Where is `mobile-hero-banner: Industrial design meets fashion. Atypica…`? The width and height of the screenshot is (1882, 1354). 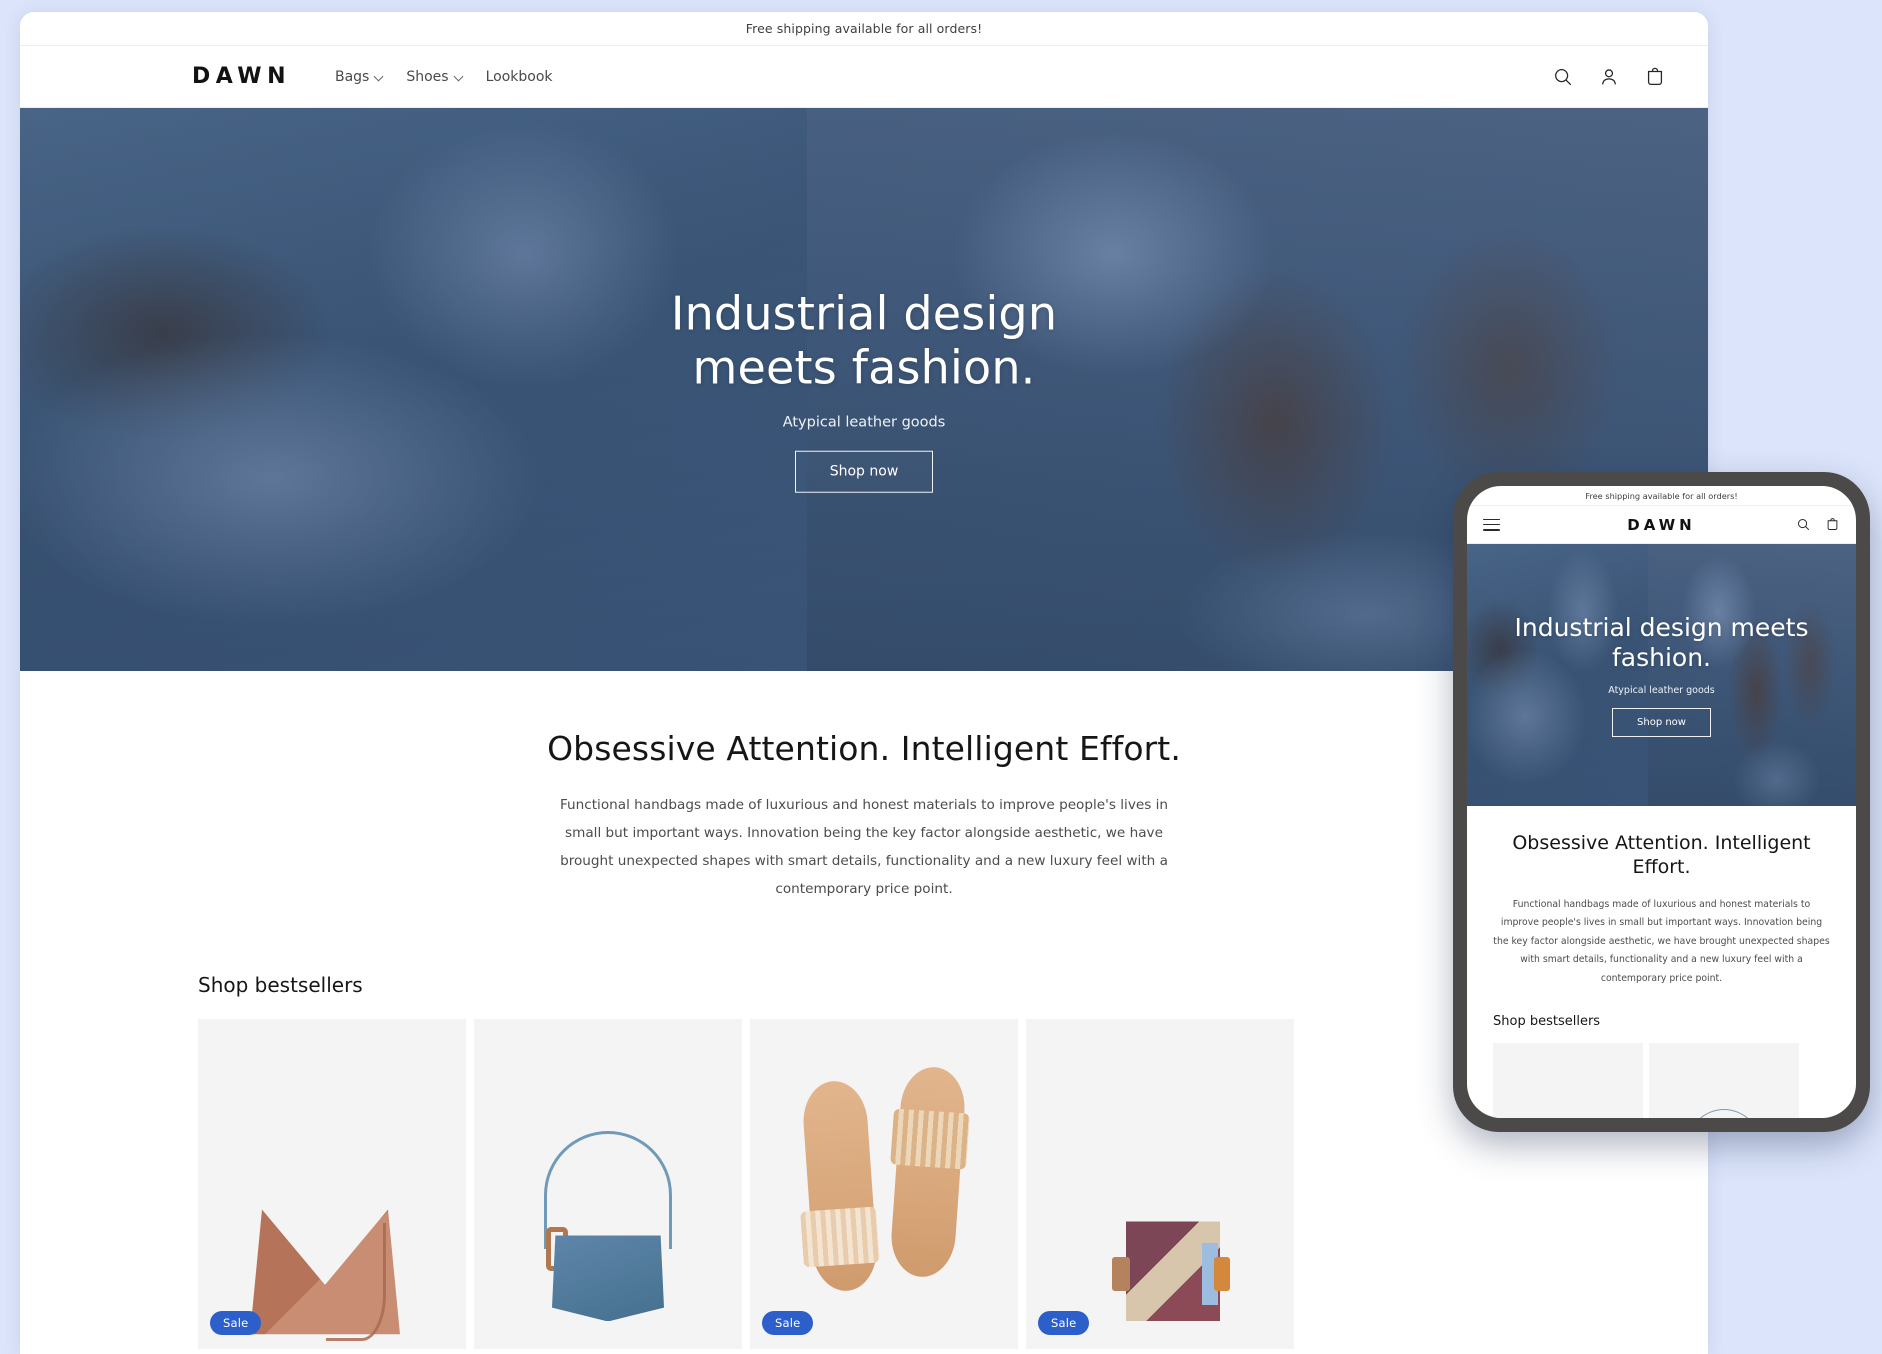
mobile-hero-banner: Industrial design meets fashion. Atypica… is located at coordinates (1661, 675).